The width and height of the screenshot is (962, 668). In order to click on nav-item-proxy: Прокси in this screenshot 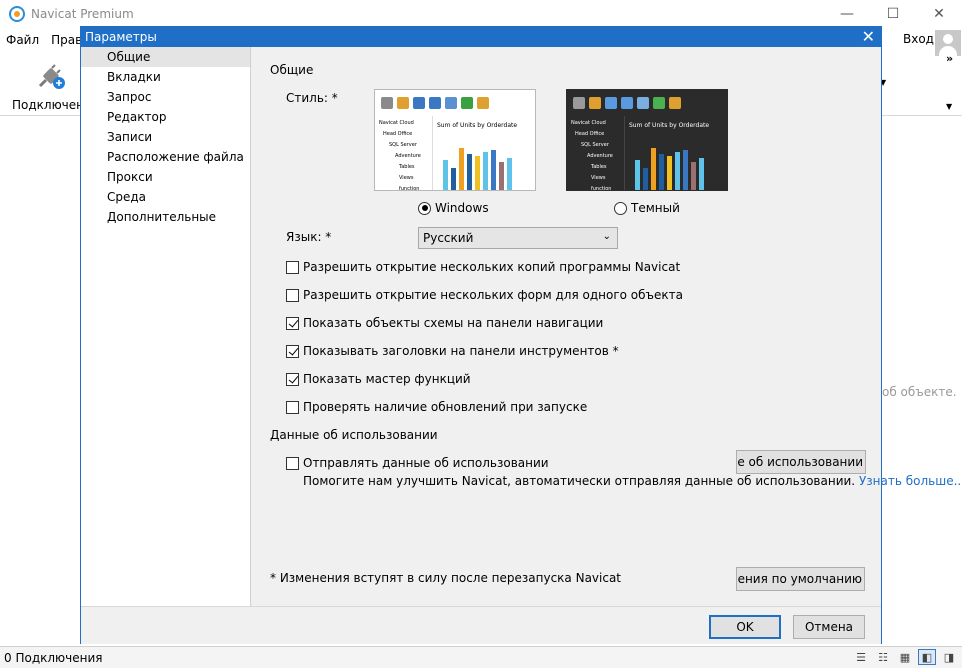, I will do `click(165, 177)`.